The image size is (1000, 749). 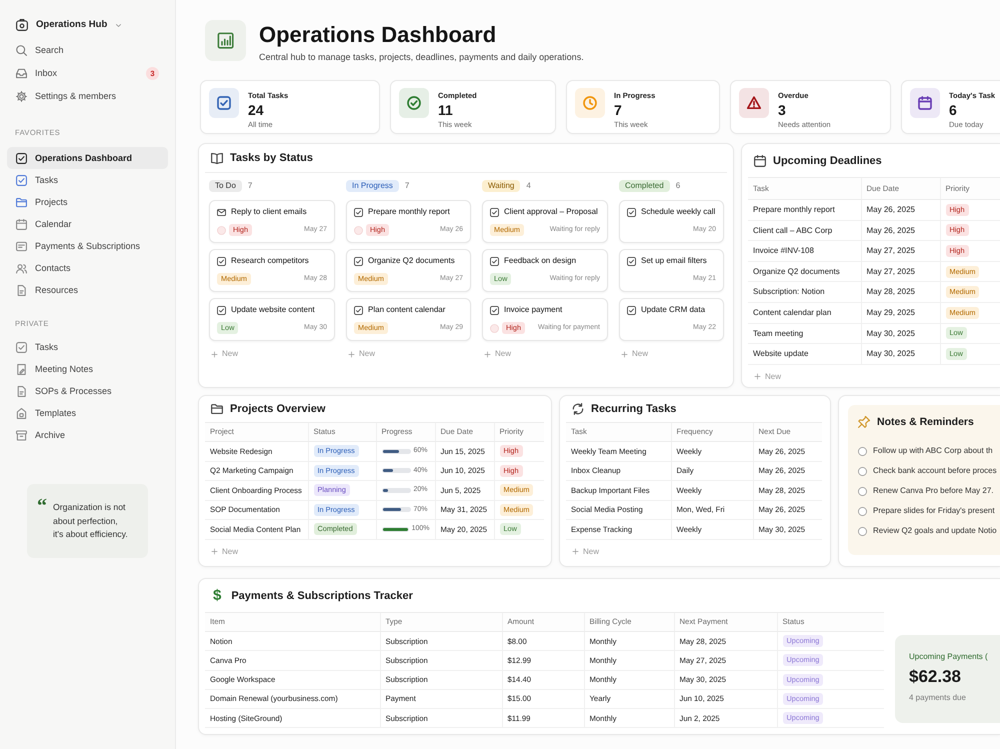 I want to click on table-cell: Content calendar plan, so click(x=804, y=313).